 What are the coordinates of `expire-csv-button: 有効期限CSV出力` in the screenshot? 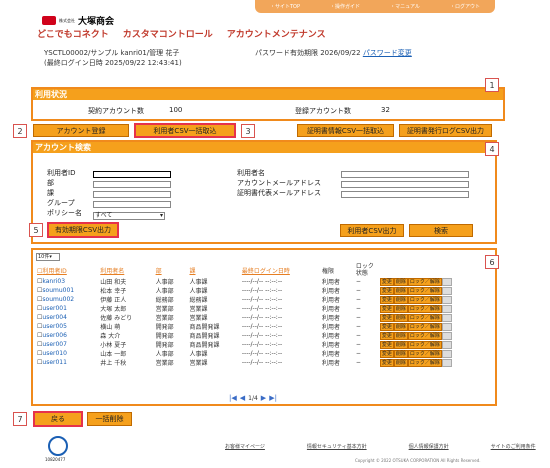 It's located at (83, 230).